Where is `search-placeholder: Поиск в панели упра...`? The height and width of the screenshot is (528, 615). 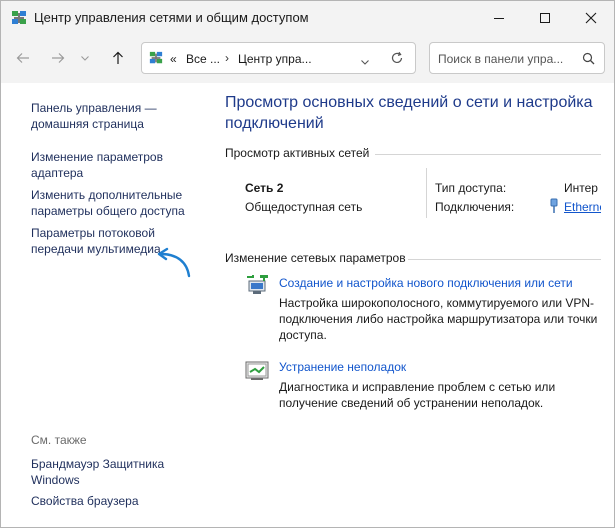
search-placeholder: Поиск в панели упра... is located at coordinates (501, 59).